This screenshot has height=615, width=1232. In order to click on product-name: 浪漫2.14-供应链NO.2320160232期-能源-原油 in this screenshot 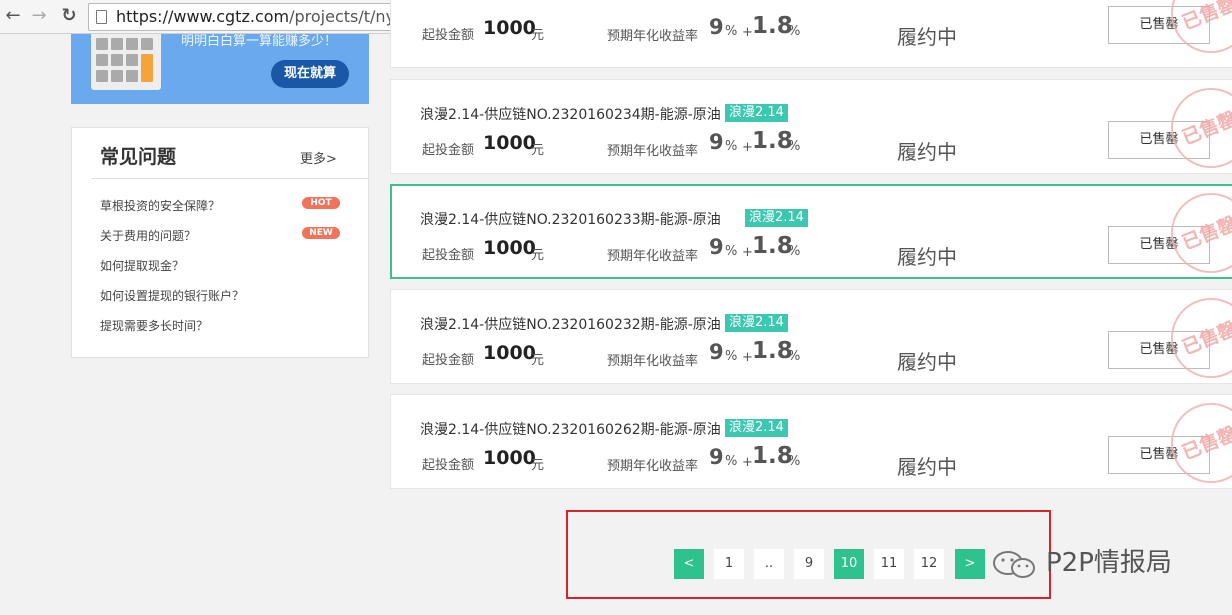, I will do `click(570, 324)`.